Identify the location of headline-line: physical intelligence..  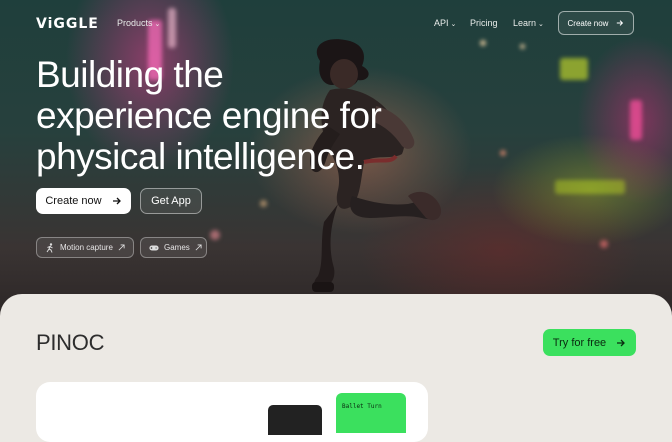
(200, 156).